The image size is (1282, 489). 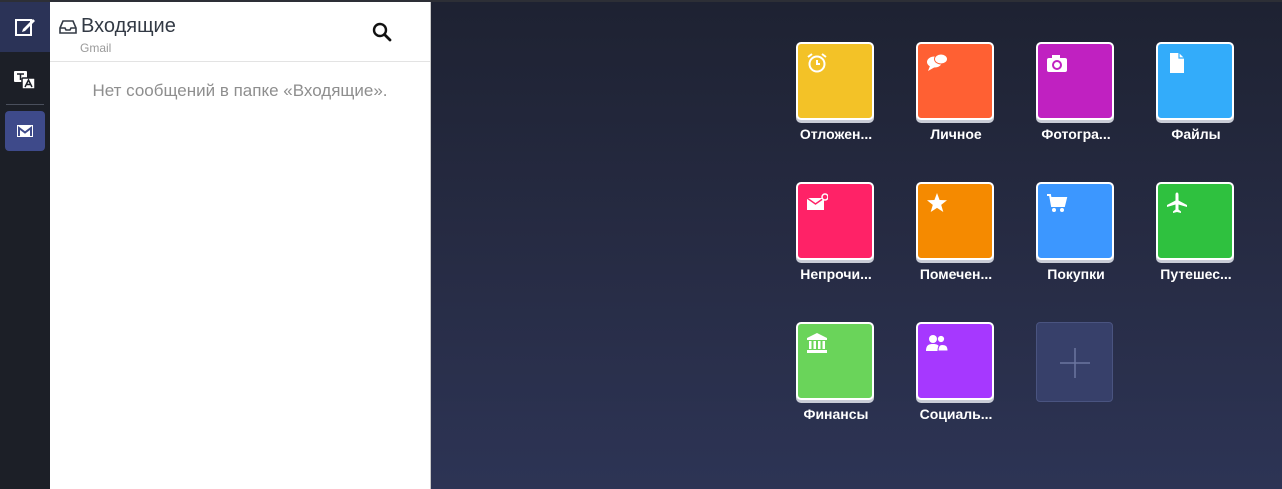 I want to click on inbox-header: Входящие Gmail, so click(x=240, y=32).